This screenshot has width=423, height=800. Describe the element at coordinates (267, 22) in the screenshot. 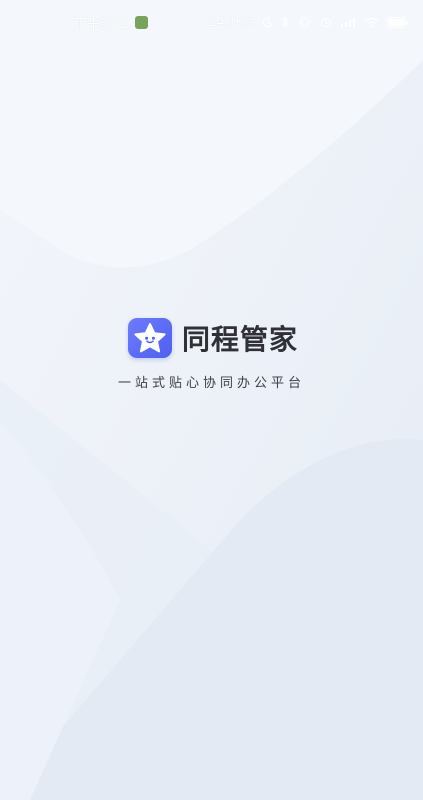

I see `moon-icon` at that location.